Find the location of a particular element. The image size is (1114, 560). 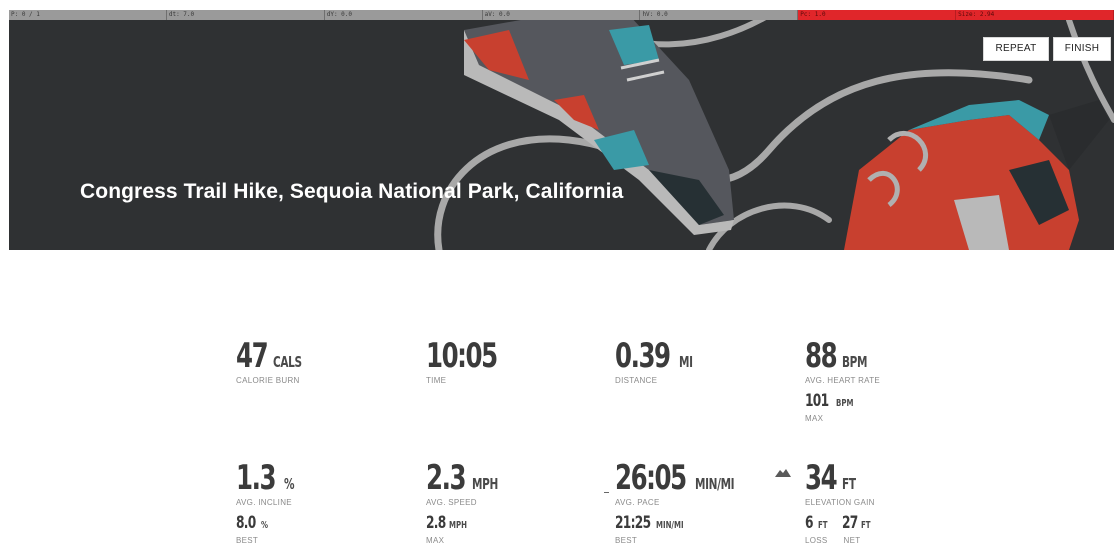

stat-elevation: 34 FT ELEVATION GAIN 6 FT 27 FT LOSS NET is located at coordinates (840, 501).